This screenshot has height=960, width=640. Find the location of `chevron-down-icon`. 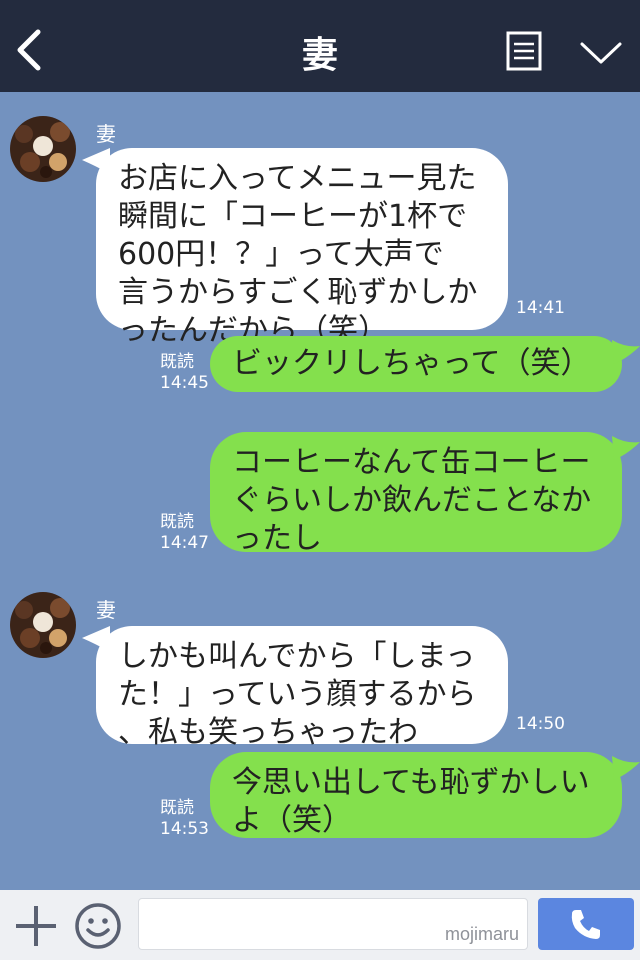

chevron-down-icon is located at coordinates (601, 53).